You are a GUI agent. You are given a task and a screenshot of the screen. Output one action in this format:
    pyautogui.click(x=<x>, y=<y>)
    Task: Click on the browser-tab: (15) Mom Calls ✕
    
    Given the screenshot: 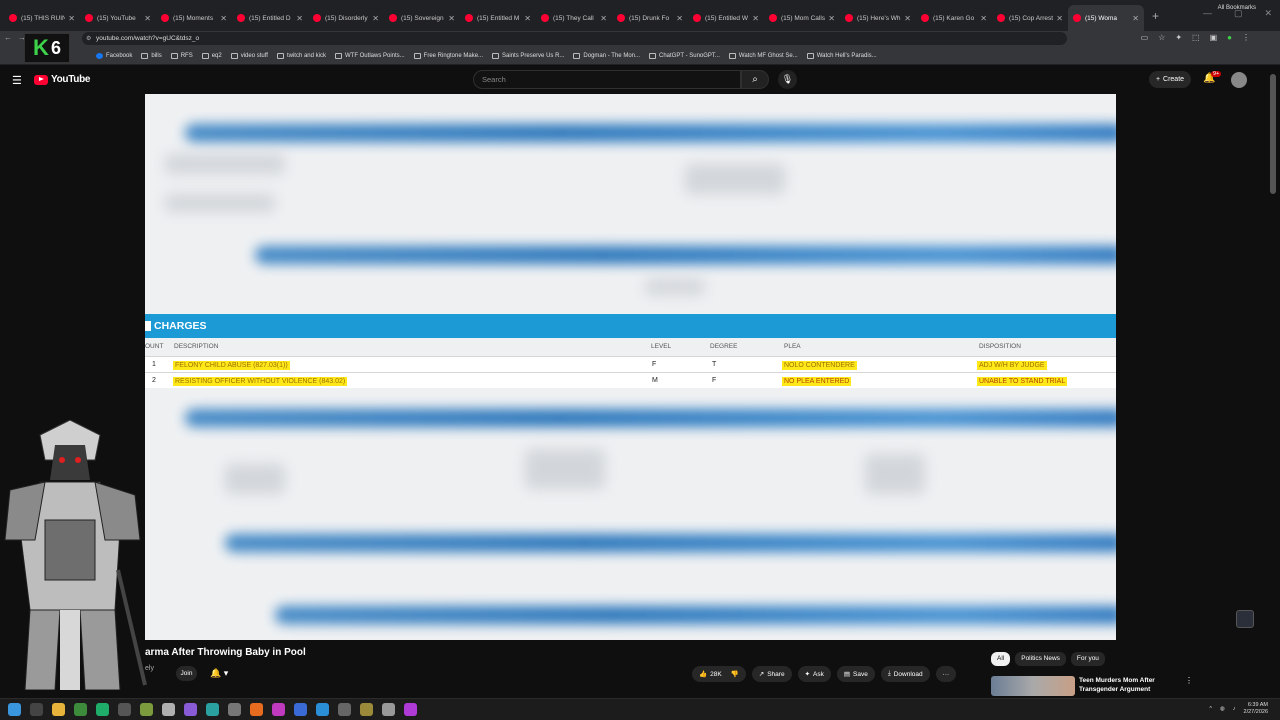 What is the action you would take?
    pyautogui.click(x=802, y=18)
    